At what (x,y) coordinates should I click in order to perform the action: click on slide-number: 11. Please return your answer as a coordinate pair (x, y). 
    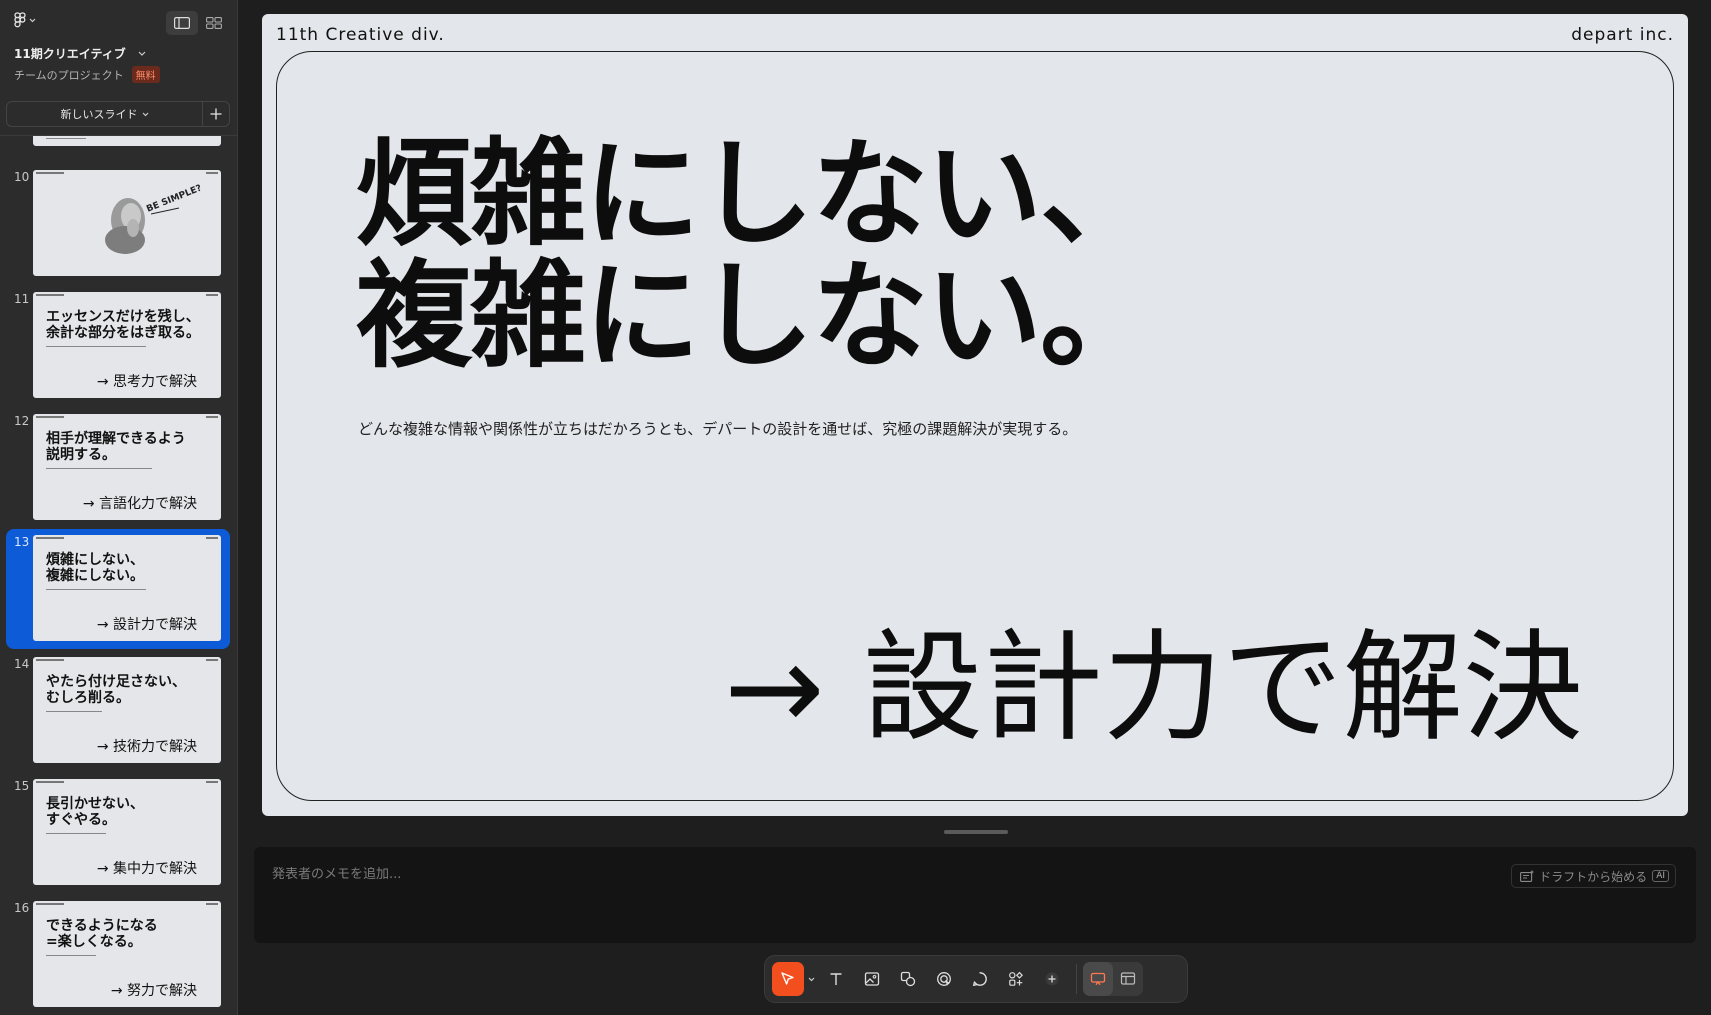
    Looking at the image, I should click on (22, 299).